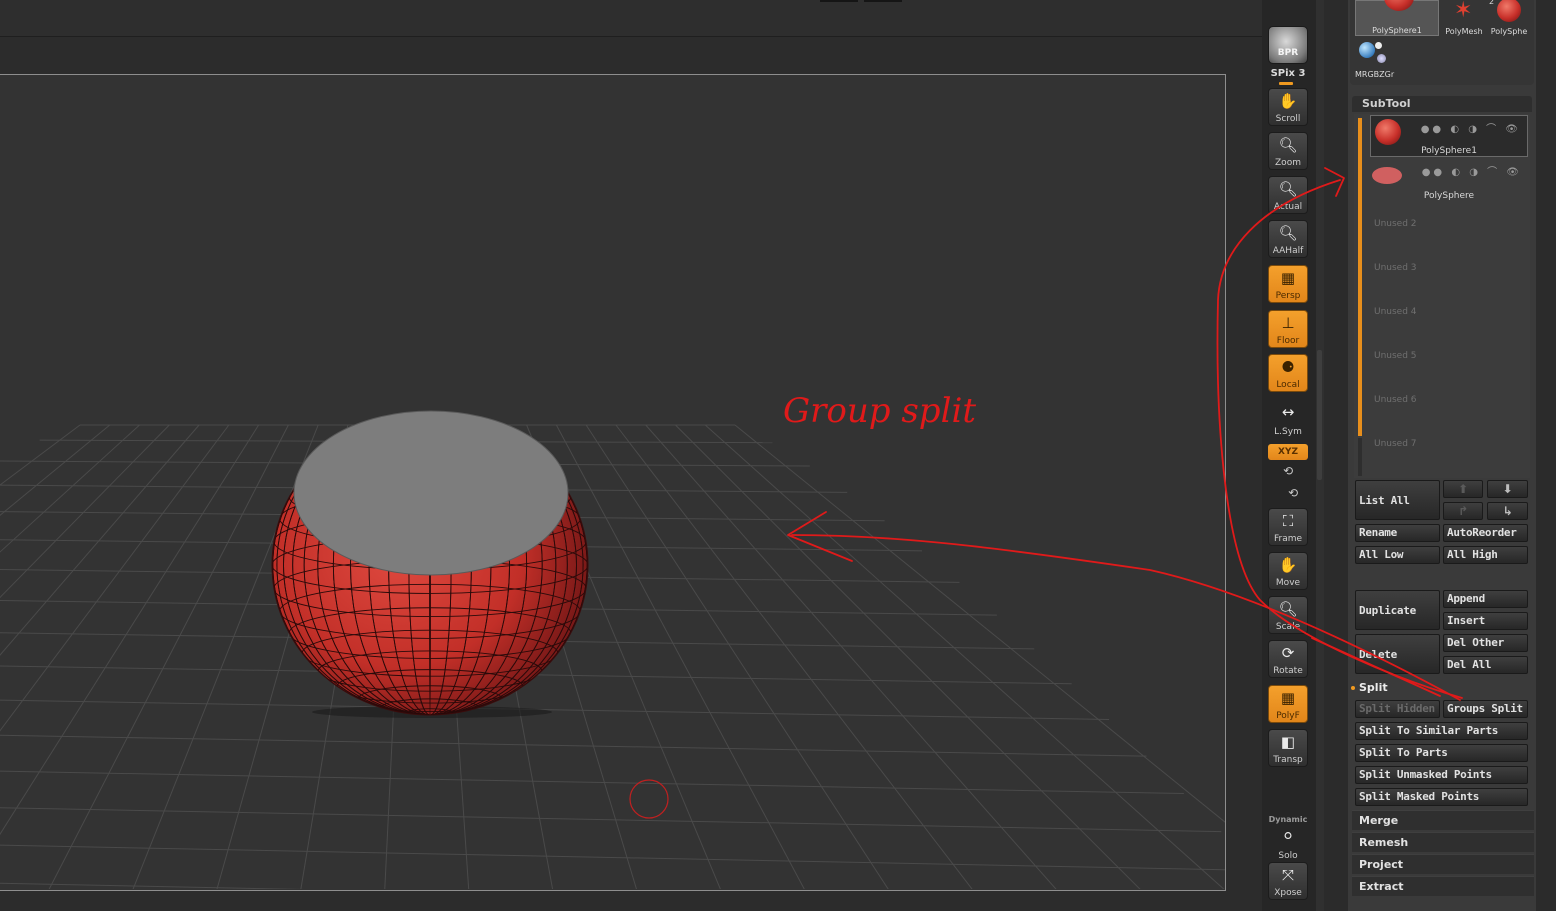 Image resolution: width=1556 pixels, height=911 pixels. What do you see at coordinates (1319, 415) in the screenshot?
I see `tray-collapse-handle` at bounding box center [1319, 415].